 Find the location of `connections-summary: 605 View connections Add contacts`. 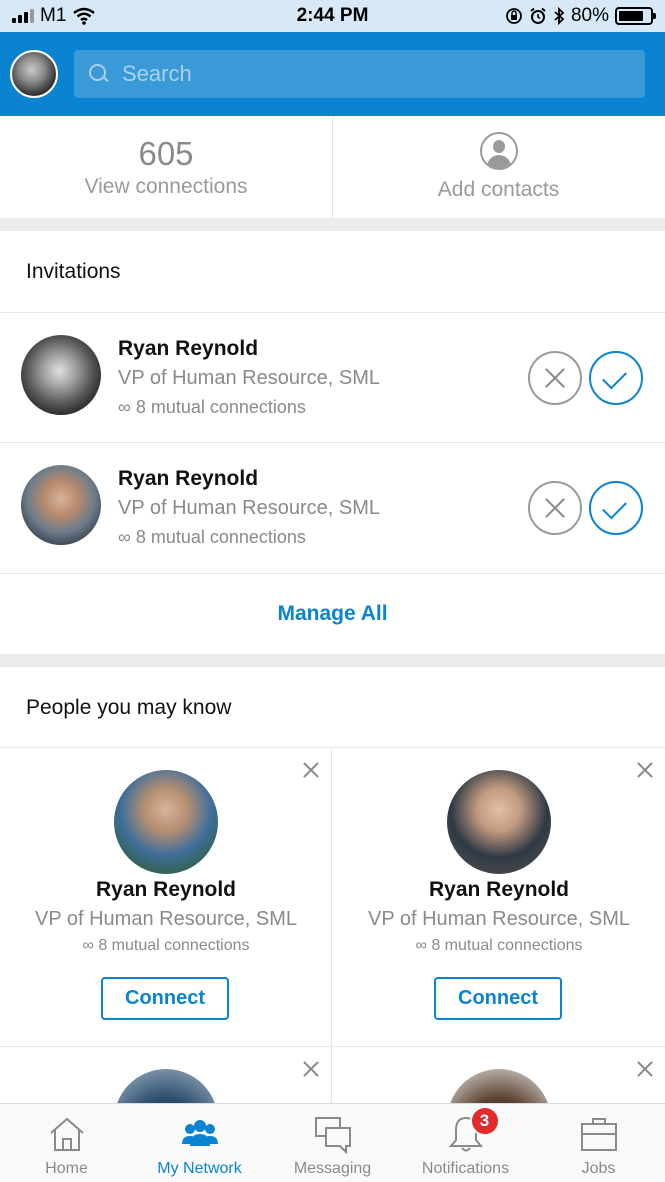

connections-summary: 605 View connections Add contacts is located at coordinates (332, 167).